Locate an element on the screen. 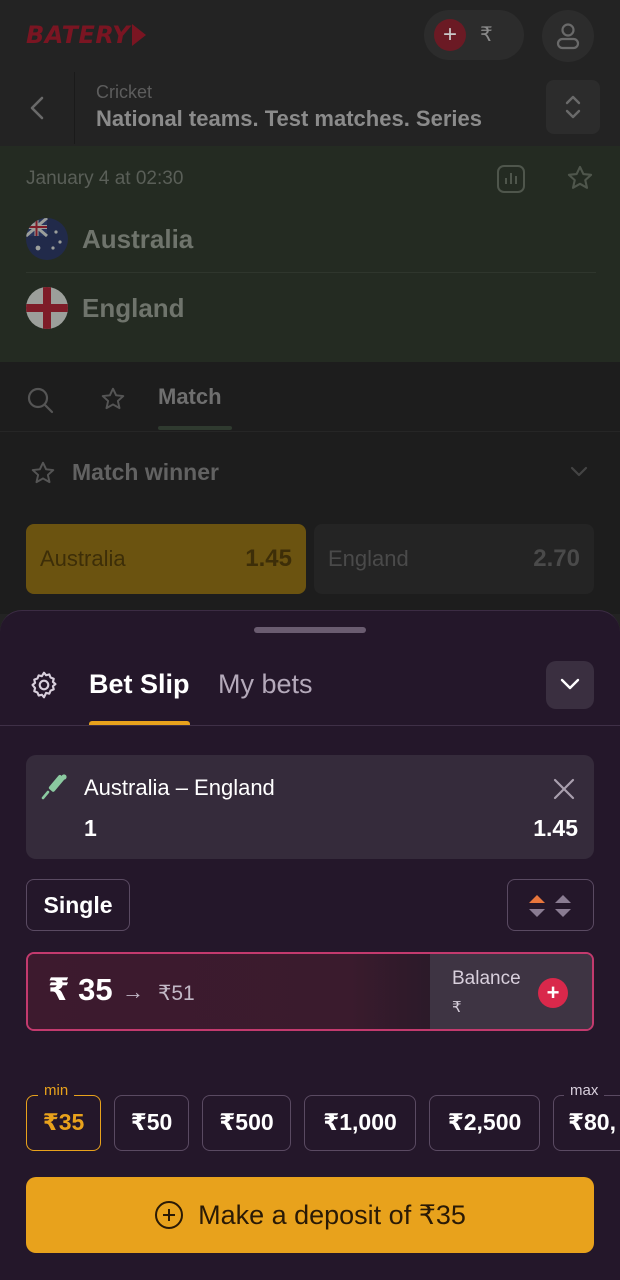  selection-event: Australia – England is located at coordinates (179, 787).